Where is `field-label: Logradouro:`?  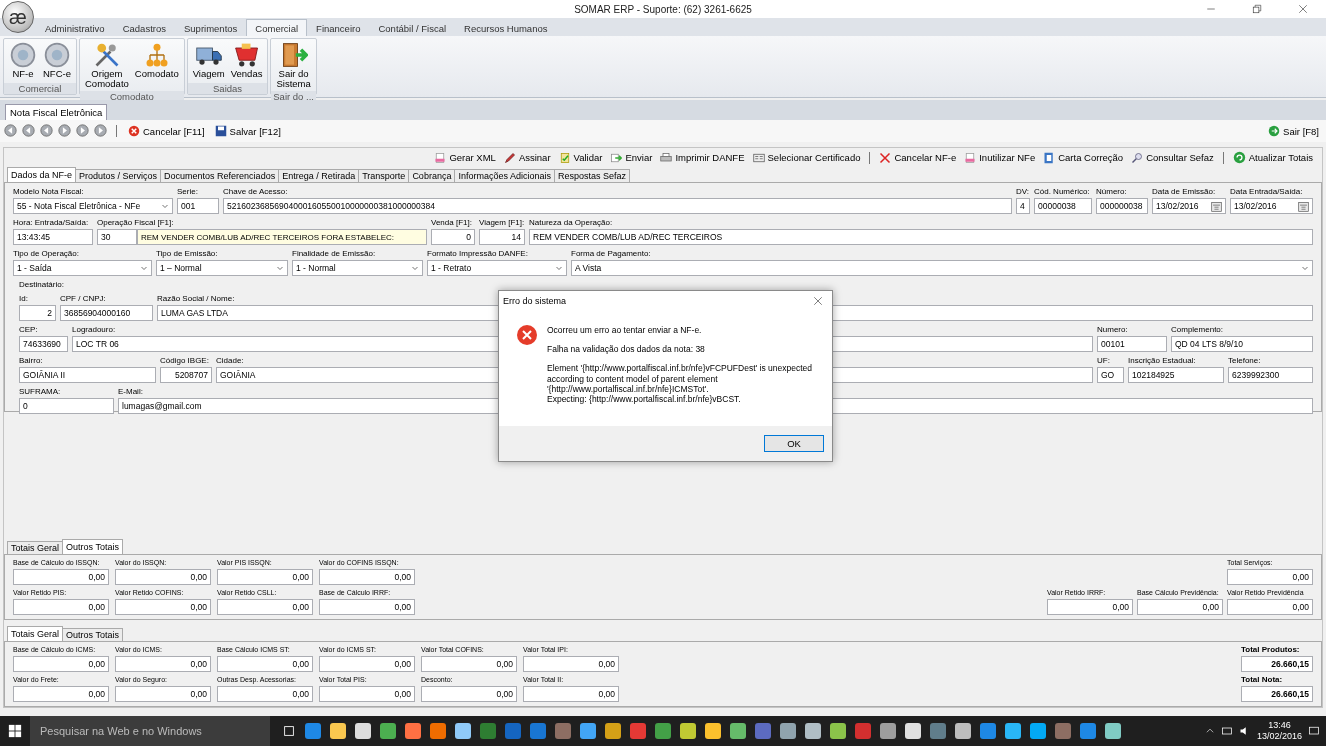
field-label: Logradouro: is located at coordinates (94, 329).